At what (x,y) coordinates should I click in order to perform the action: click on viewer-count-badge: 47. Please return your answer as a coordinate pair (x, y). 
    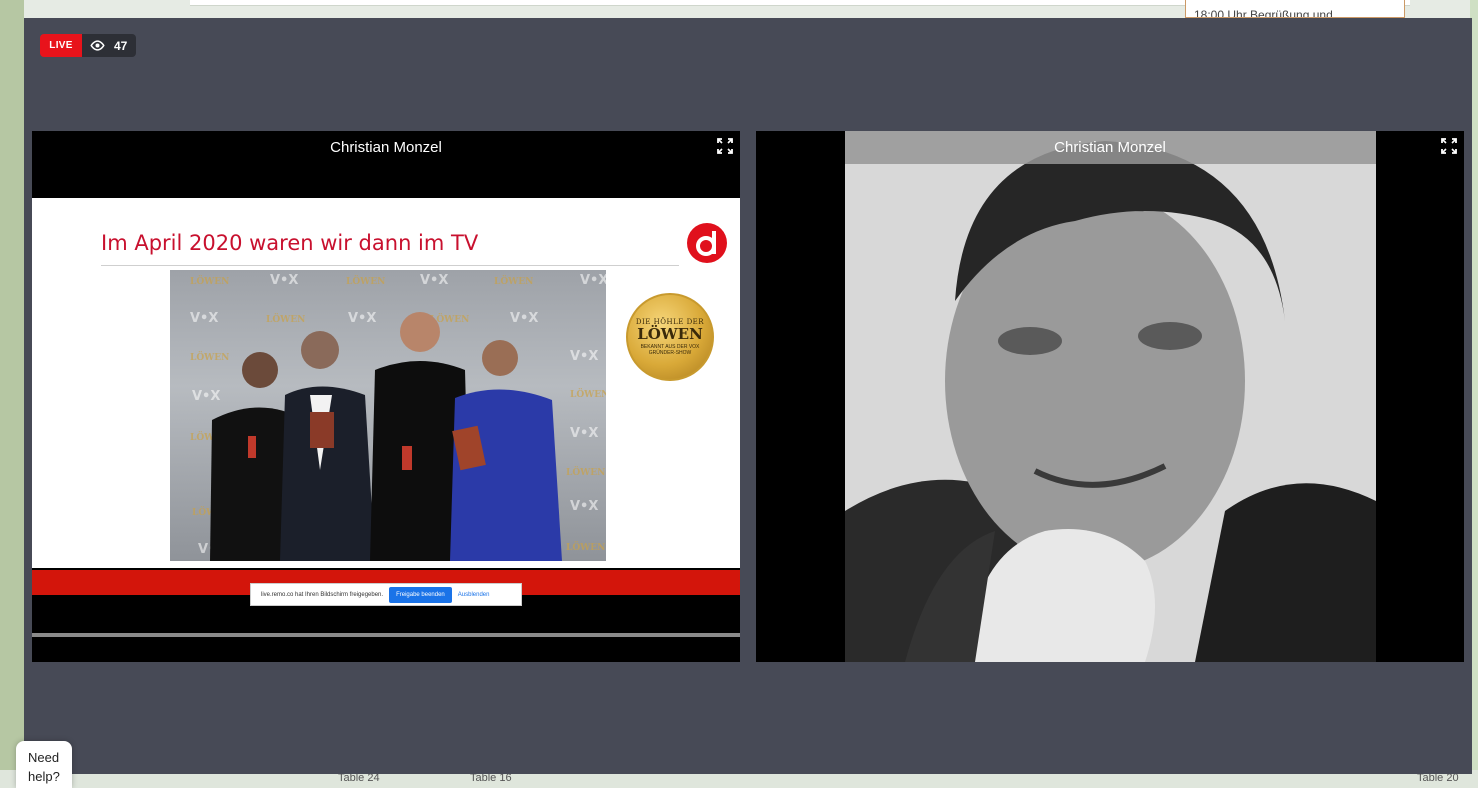
    Looking at the image, I should click on (109, 45).